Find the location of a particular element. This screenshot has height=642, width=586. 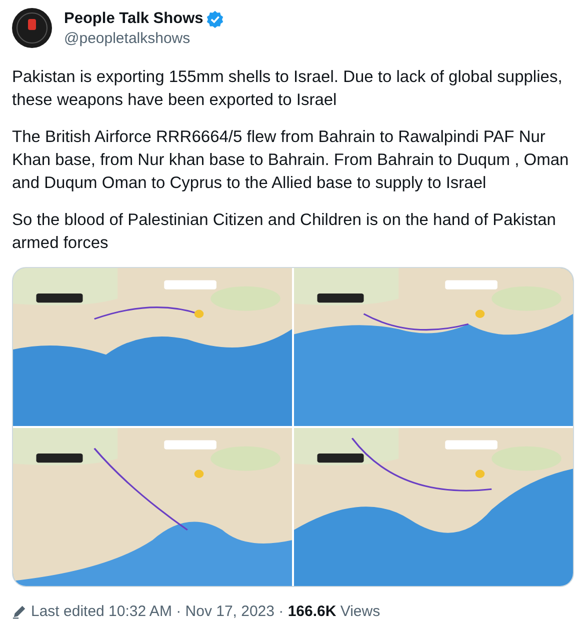

avatar-icon is located at coordinates (32, 28).